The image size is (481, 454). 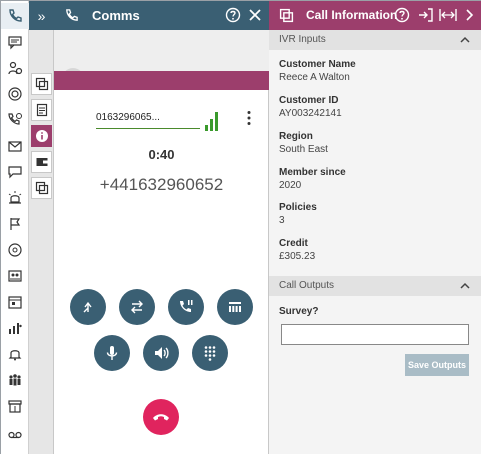 What do you see at coordinates (161, 60) in the screenshot?
I see `comms-toolbar` at bounding box center [161, 60].